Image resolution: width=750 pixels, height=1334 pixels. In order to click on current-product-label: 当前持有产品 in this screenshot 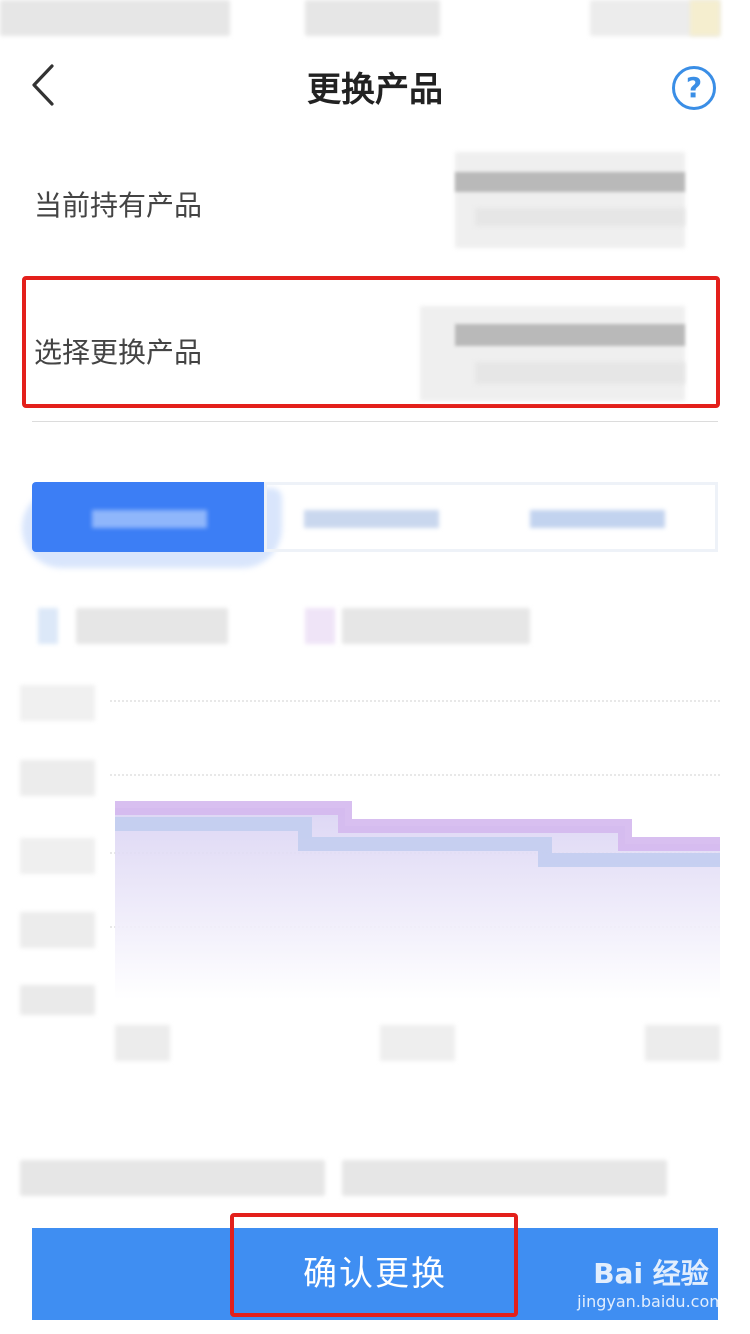, I will do `click(118, 205)`.